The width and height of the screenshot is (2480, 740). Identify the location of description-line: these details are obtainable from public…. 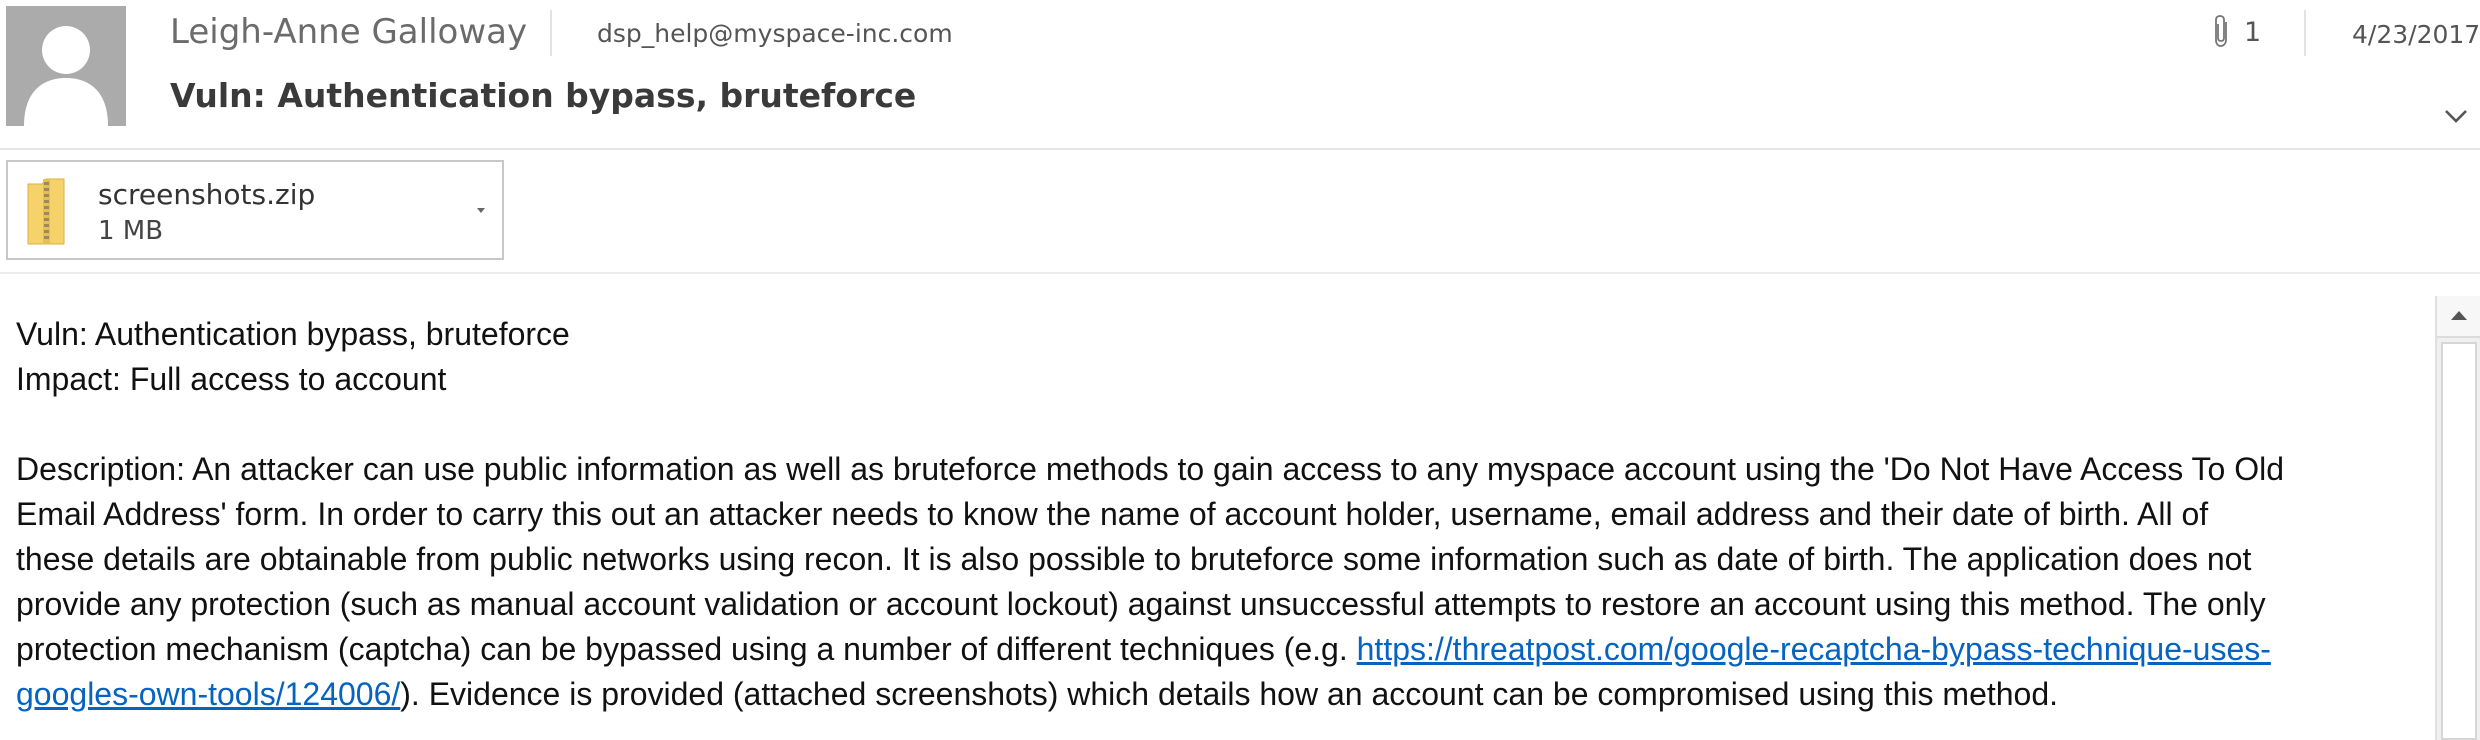
(1134, 559).